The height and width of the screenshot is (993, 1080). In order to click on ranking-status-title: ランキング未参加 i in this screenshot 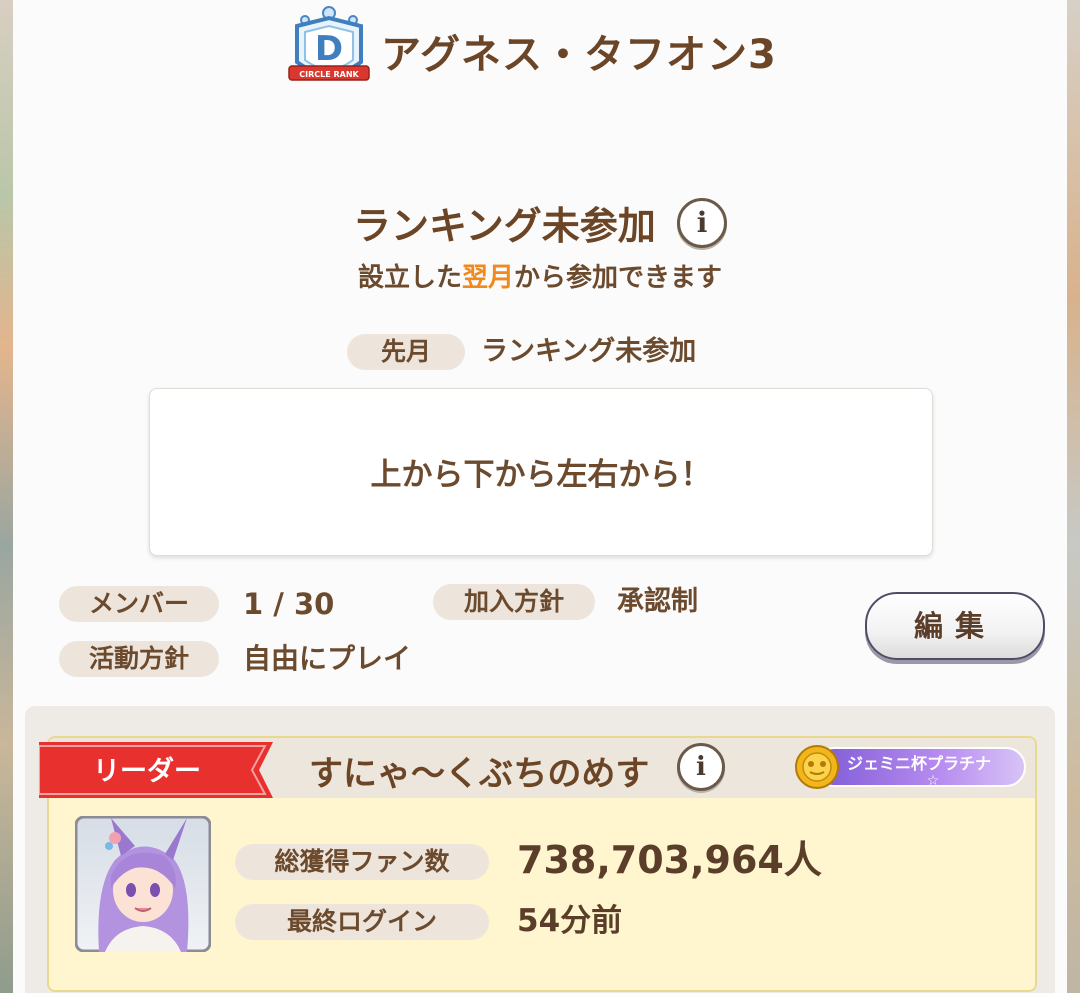, I will do `click(540, 222)`.